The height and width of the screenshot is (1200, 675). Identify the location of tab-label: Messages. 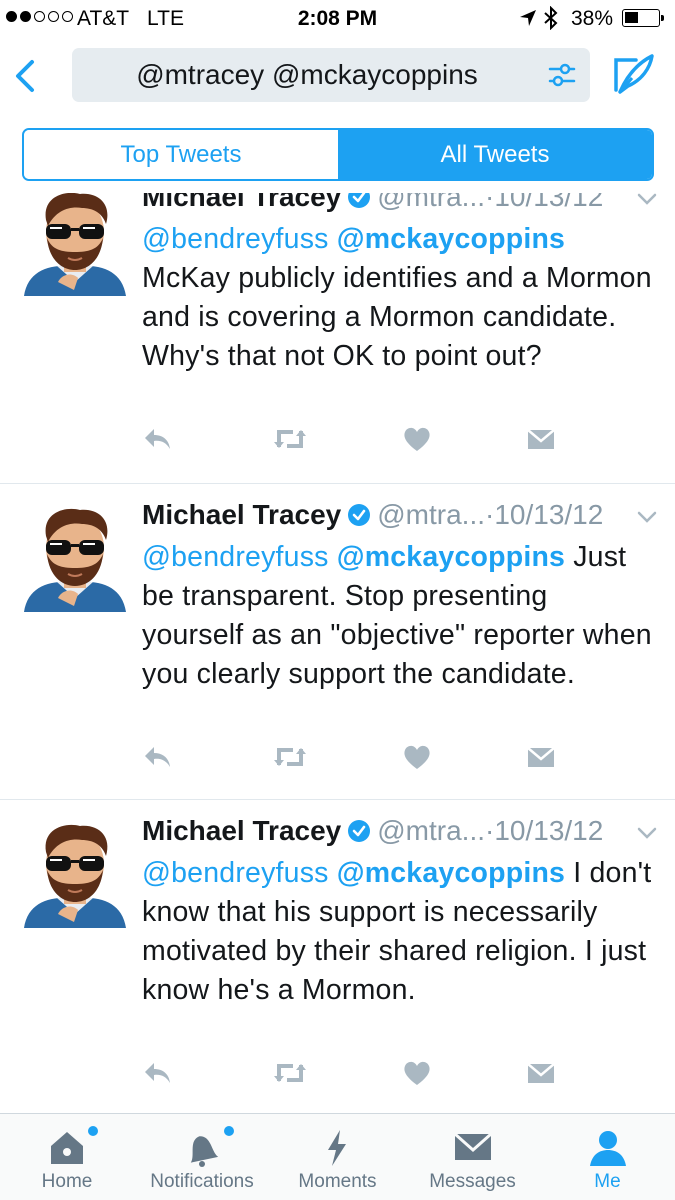
(472, 1181).